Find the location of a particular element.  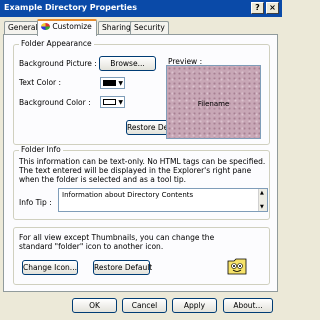

cancel-button: Cancel is located at coordinates (144, 305).